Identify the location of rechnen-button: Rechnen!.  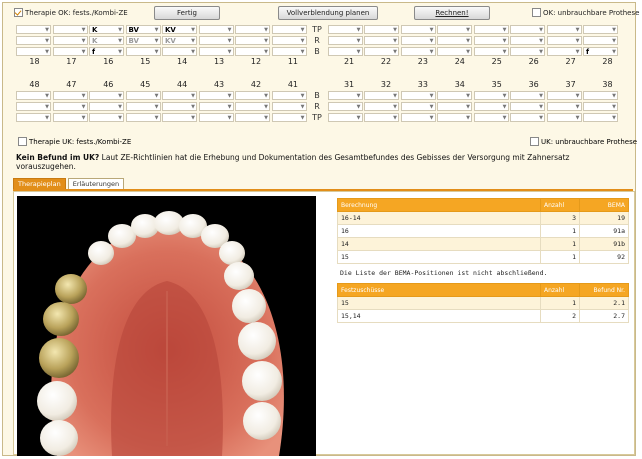
(452, 13).